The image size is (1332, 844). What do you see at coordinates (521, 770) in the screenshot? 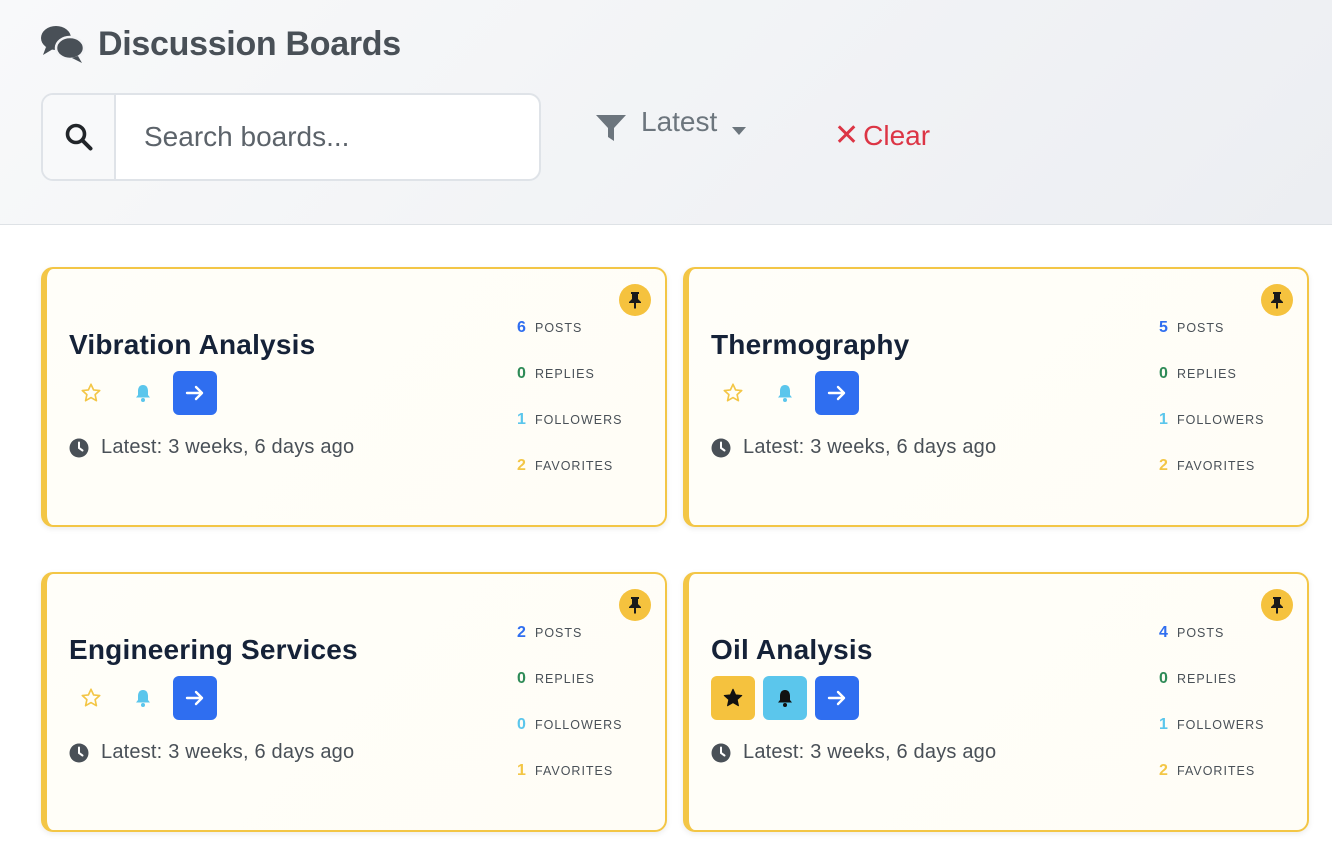
I see `favorites-count: 1` at bounding box center [521, 770].